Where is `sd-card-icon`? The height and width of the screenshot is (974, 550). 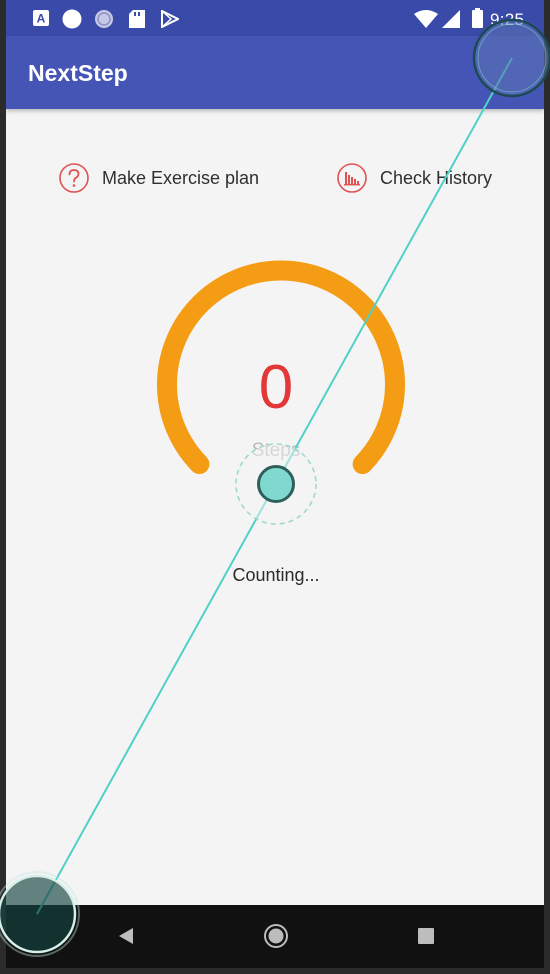 sd-card-icon is located at coordinates (137, 19).